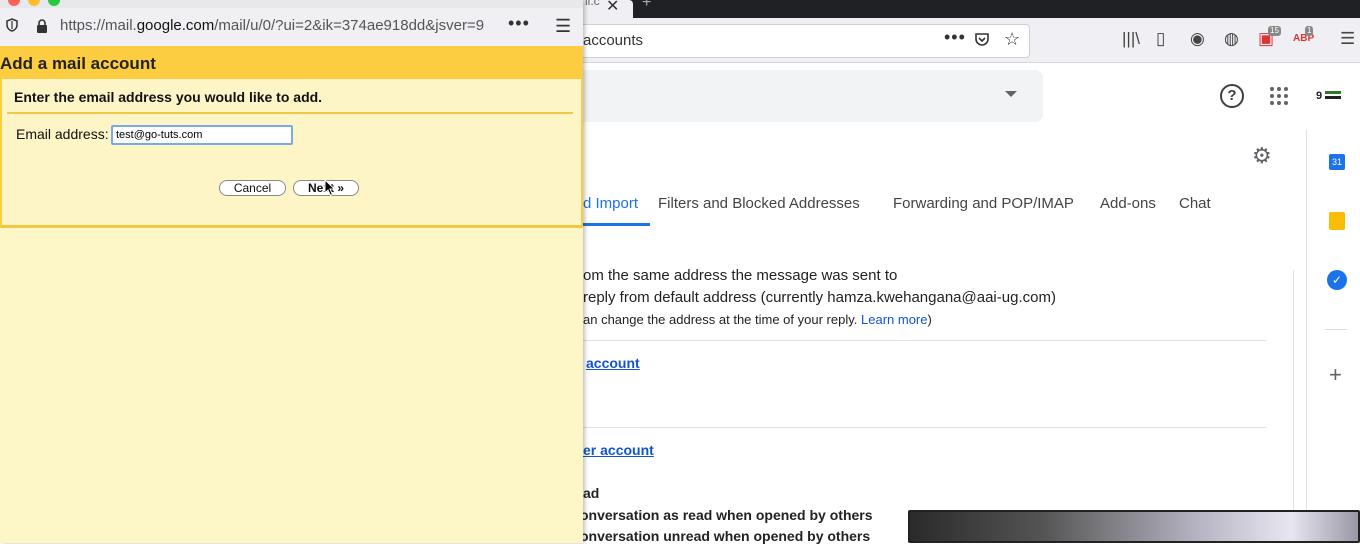  I want to click on keep-icon, so click(1337, 221).